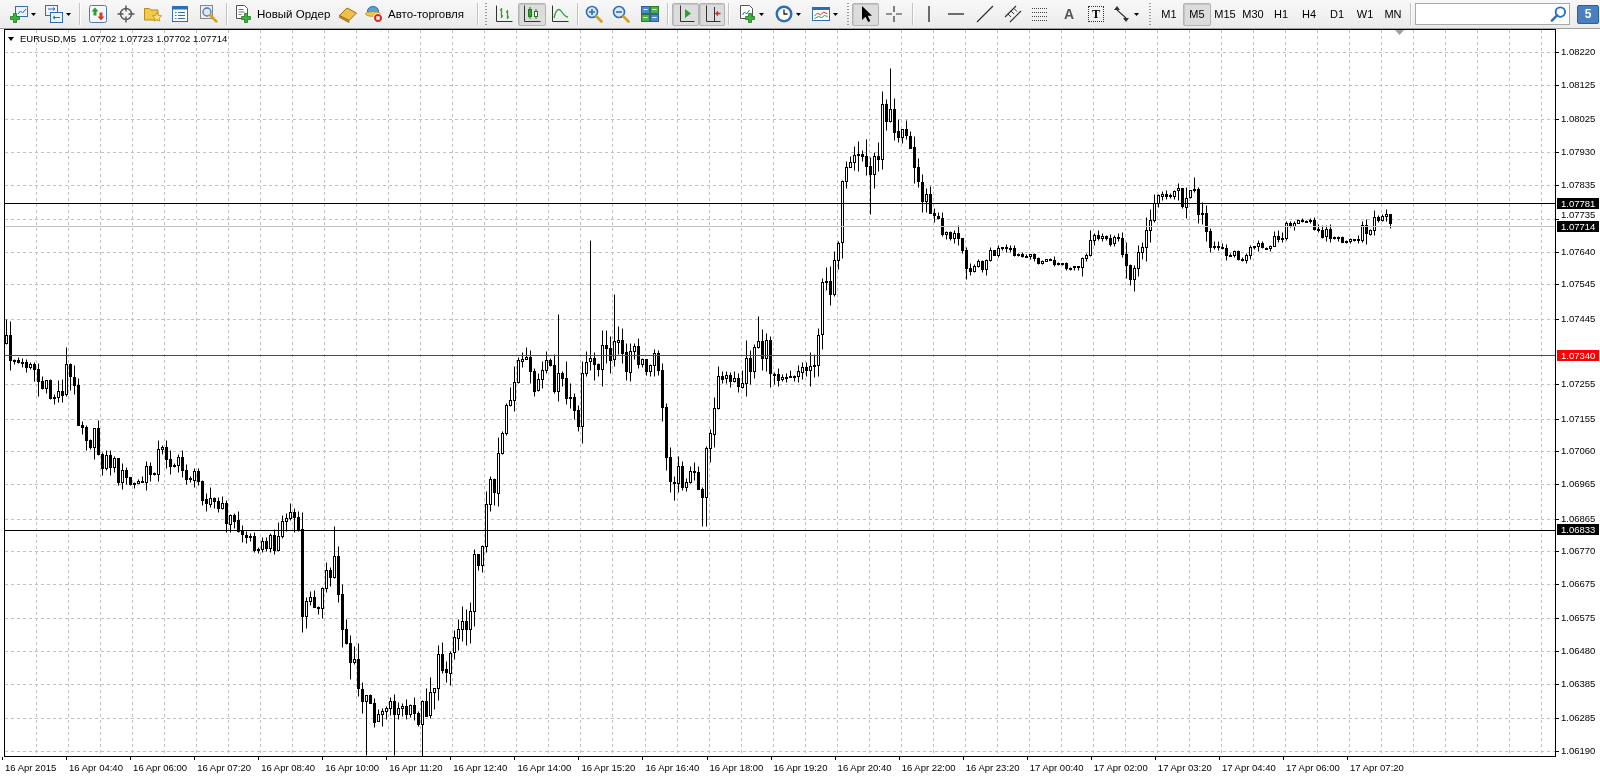  What do you see at coordinates (243, 14) in the screenshot?
I see `document-plus-icon` at bounding box center [243, 14].